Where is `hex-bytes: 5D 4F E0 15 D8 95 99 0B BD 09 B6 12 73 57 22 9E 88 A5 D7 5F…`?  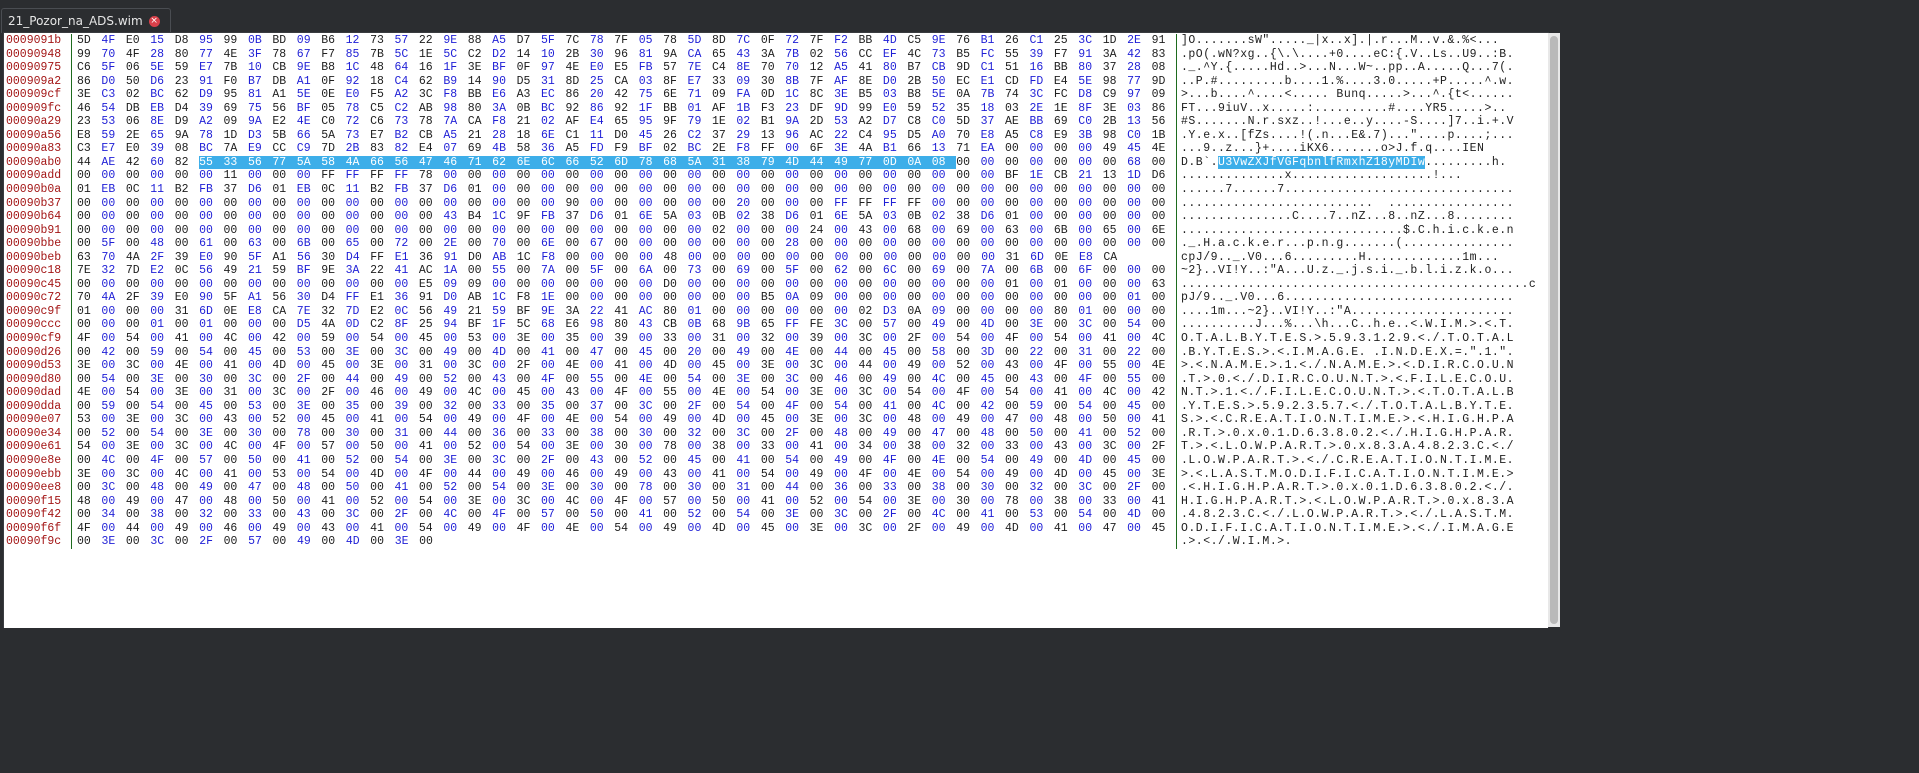 hex-bytes: 5D 4F E0 15 D8 95 99 0B BD 09 B6 12 73 57 22 9E 88 A5 D7 5F… is located at coordinates (624, 41).